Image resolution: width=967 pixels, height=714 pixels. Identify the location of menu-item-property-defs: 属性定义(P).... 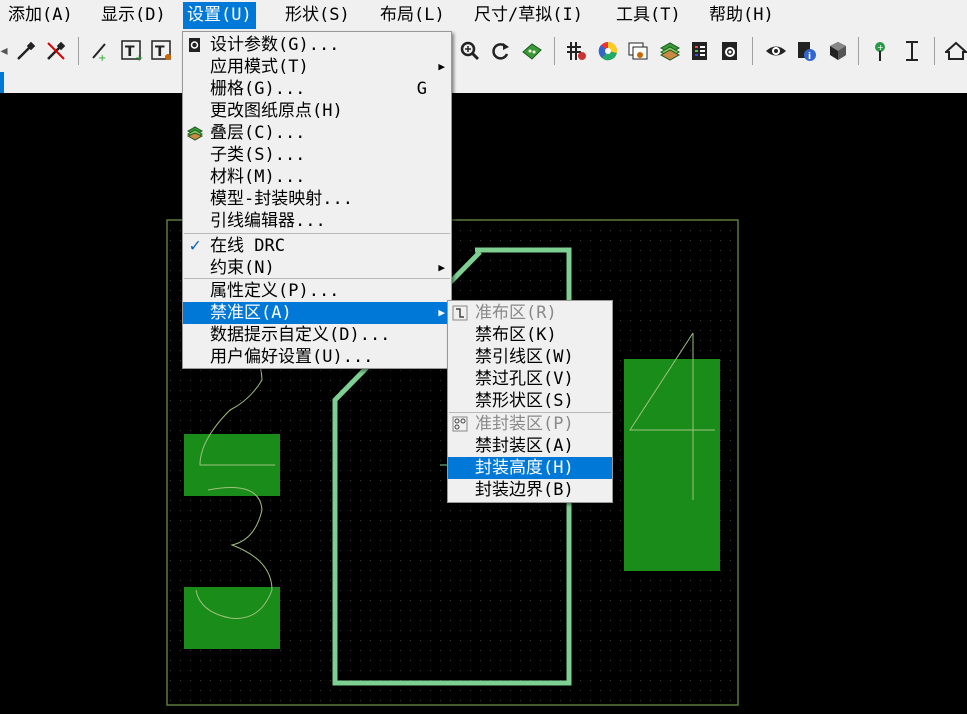
(317, 291).